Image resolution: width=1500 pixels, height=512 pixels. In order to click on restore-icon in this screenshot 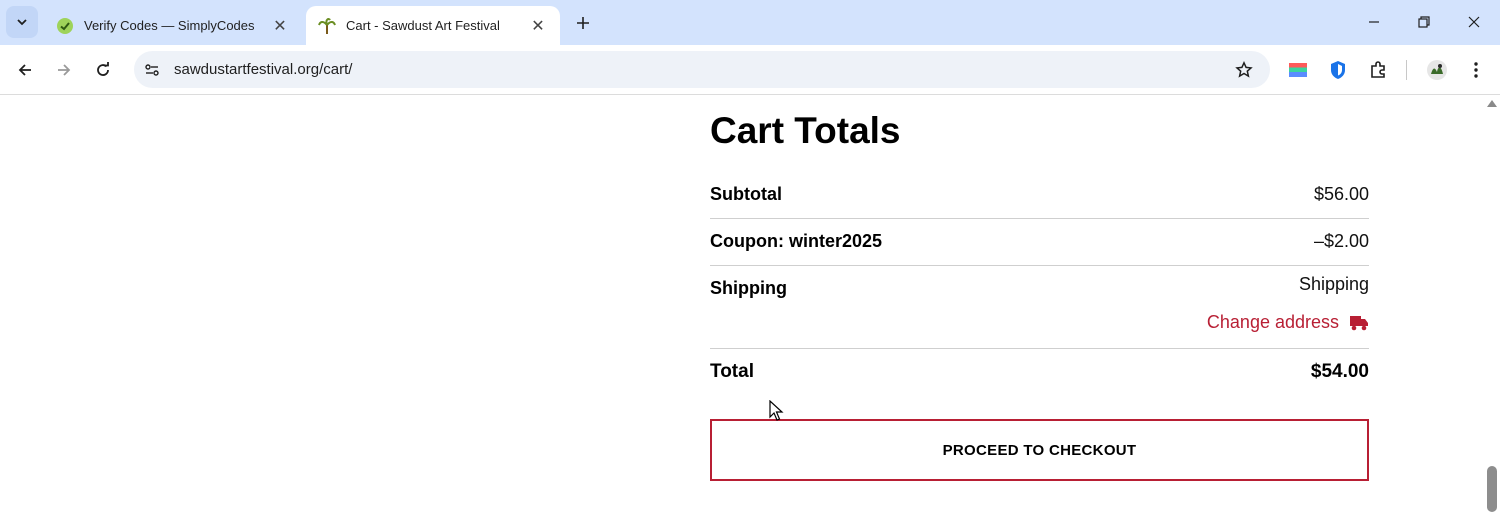, I will do `click(1424, 22)`.